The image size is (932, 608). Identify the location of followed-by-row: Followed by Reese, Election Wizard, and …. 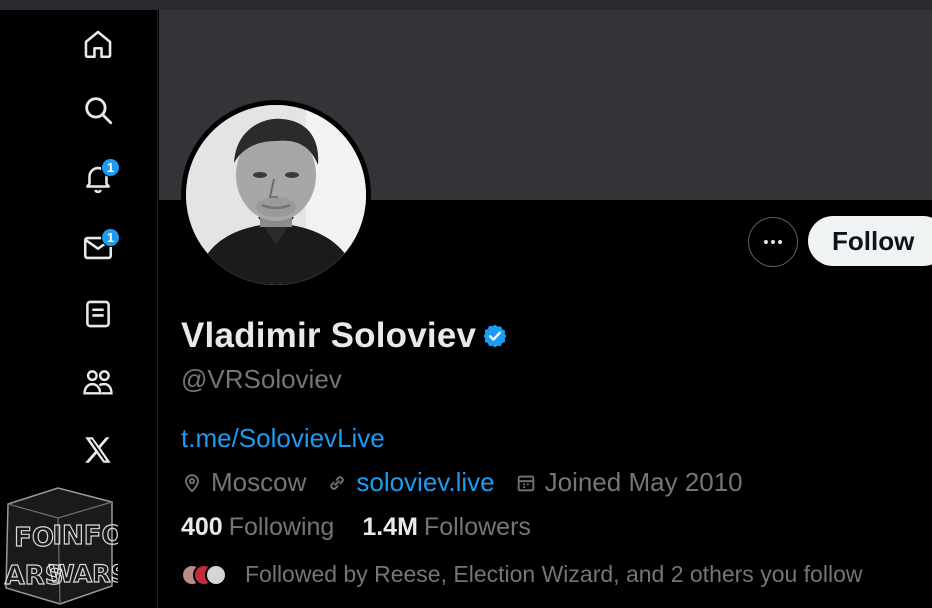
(521, 574).